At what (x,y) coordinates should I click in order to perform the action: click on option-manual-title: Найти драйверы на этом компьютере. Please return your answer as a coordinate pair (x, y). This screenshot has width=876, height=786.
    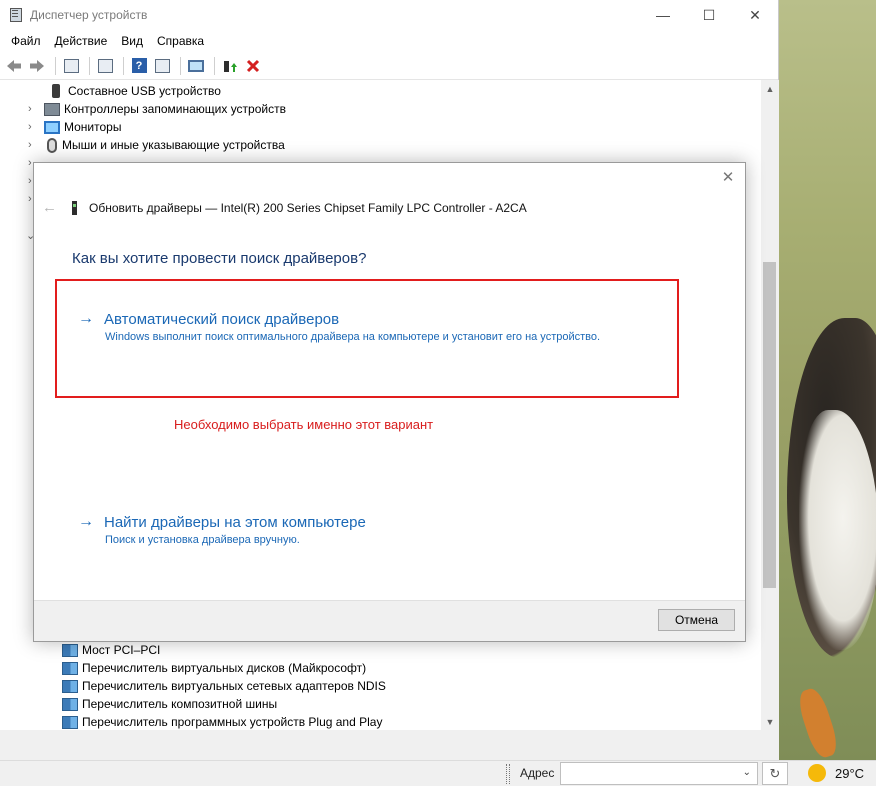
    Looking at the image, I should click on (235, 522).